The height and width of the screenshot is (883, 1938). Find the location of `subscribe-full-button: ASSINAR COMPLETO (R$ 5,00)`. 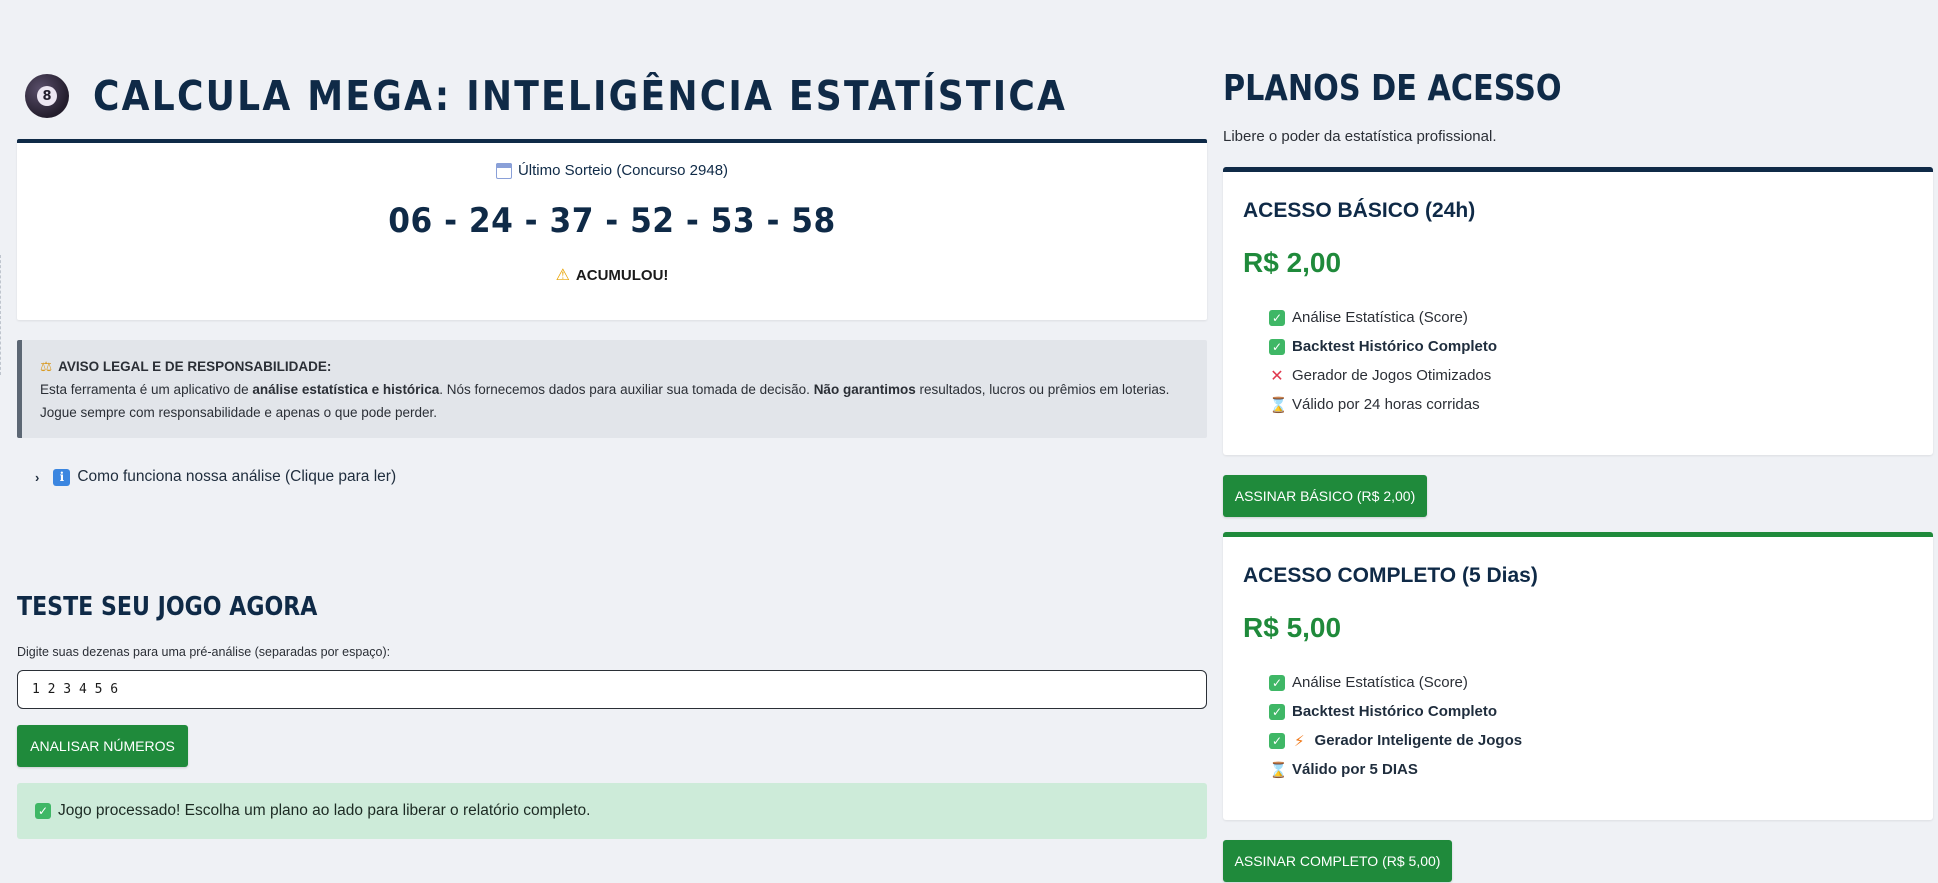

subscribe-full-button: ASSINAR COMPLETO (R$ 5,00) is located at coordinates (1337, 861).